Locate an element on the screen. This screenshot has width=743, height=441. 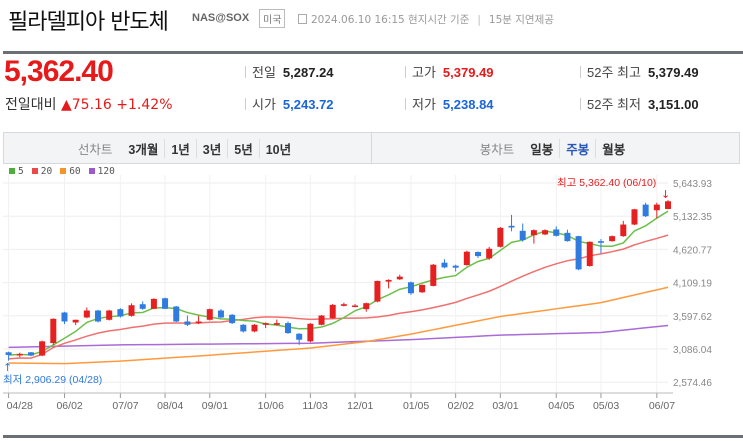
delay-text: 15분 지연제공 is located at coordinates (521, 20).